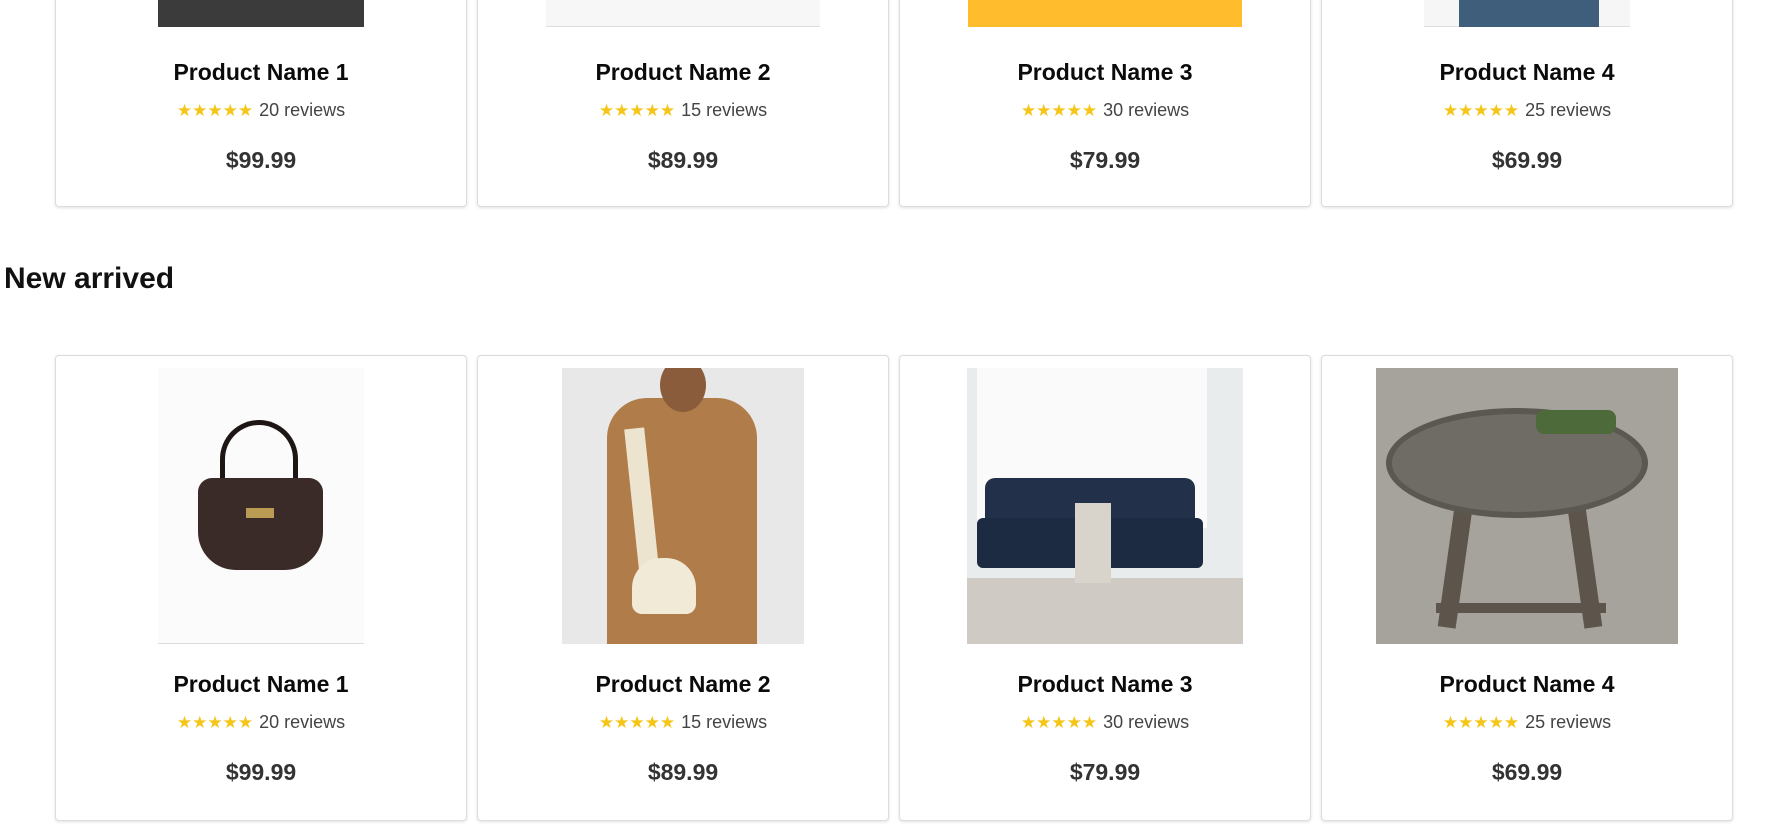  I want to click on jeans-image, so click(261, 13).